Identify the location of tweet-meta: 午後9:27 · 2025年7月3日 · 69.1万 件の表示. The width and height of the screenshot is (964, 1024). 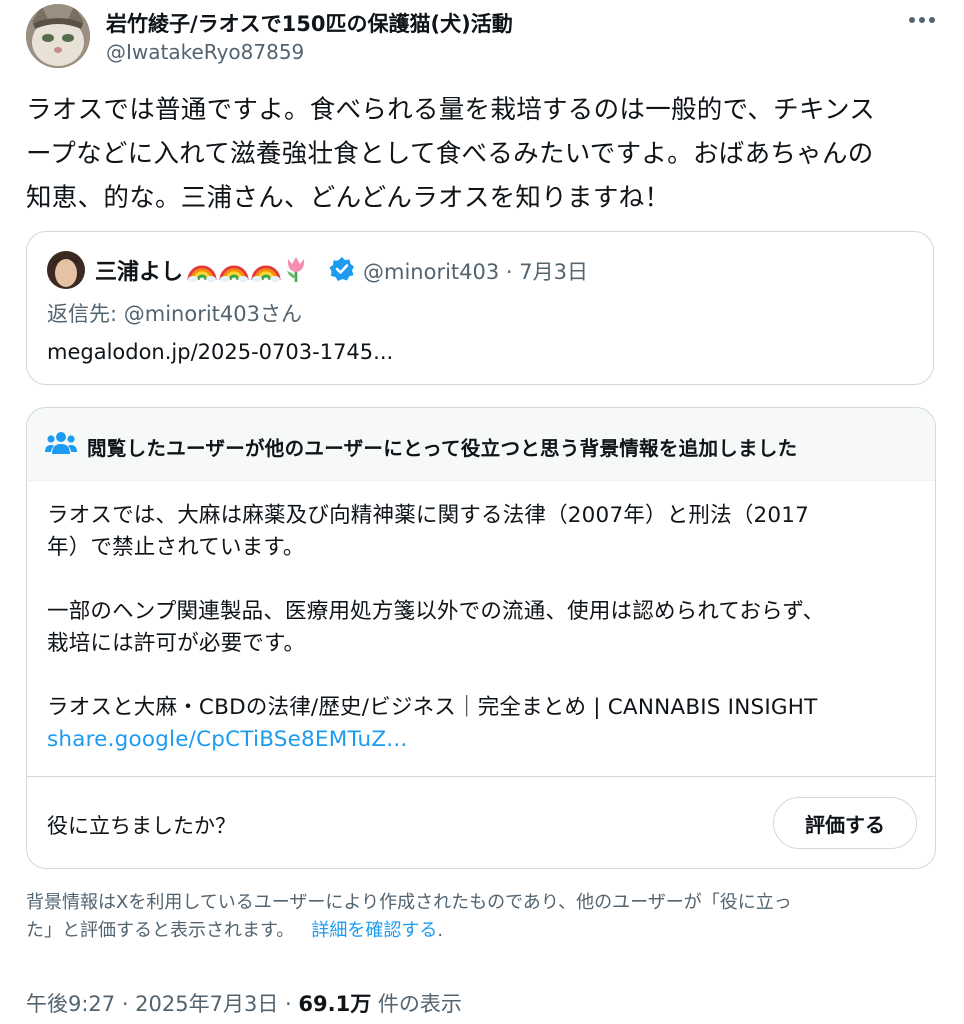
(244, 1003).